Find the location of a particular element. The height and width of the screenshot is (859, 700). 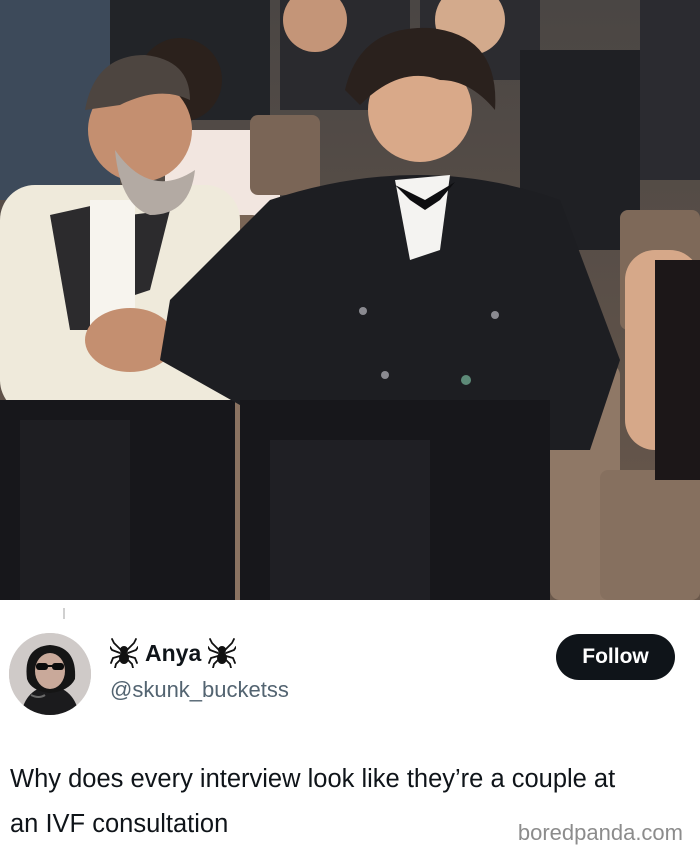

follow-button: Follow is located at coordinates (615, 657).